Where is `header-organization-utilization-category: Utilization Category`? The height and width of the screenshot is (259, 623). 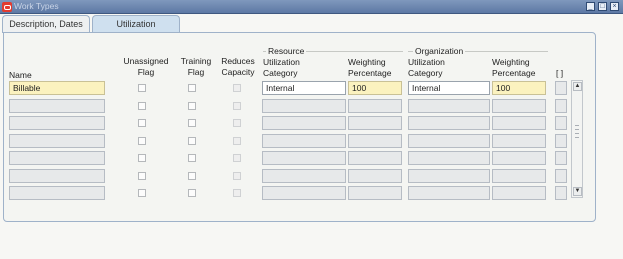
header-organization-utilization-category: Utilization Category is located at coordinates (426, 67).